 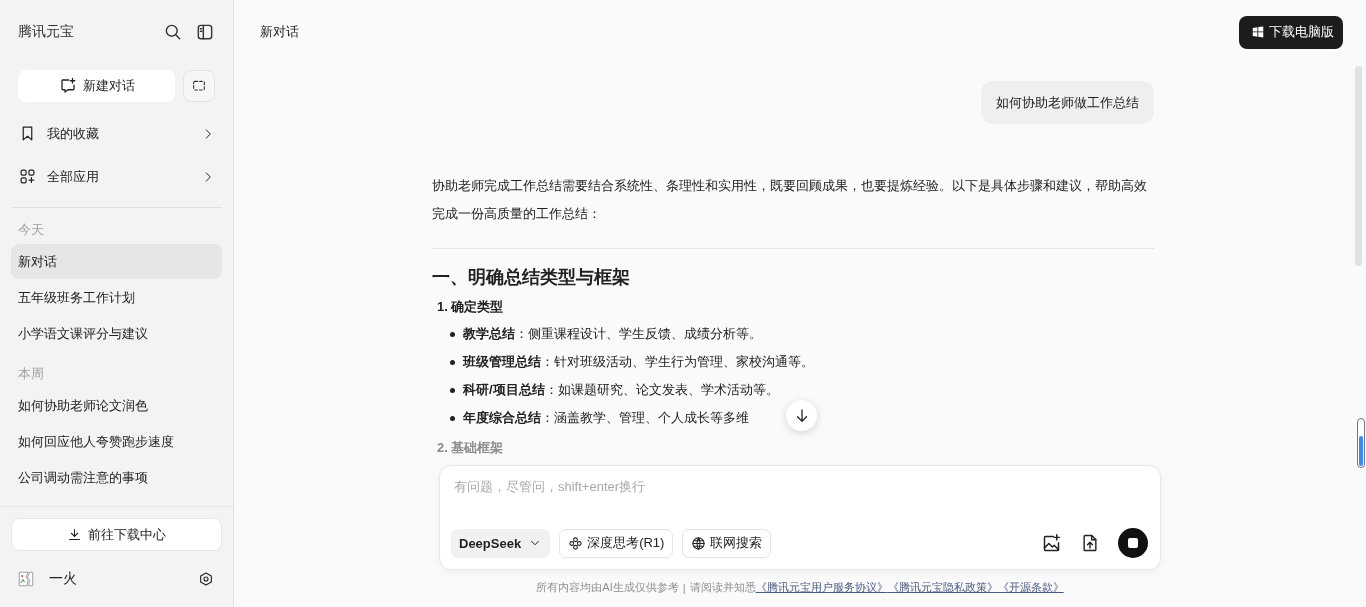 I want to click on bullet-text: 教学总结：侧重课程设计、学生反馈、成绩分析等。, so click(x=612, y=334).